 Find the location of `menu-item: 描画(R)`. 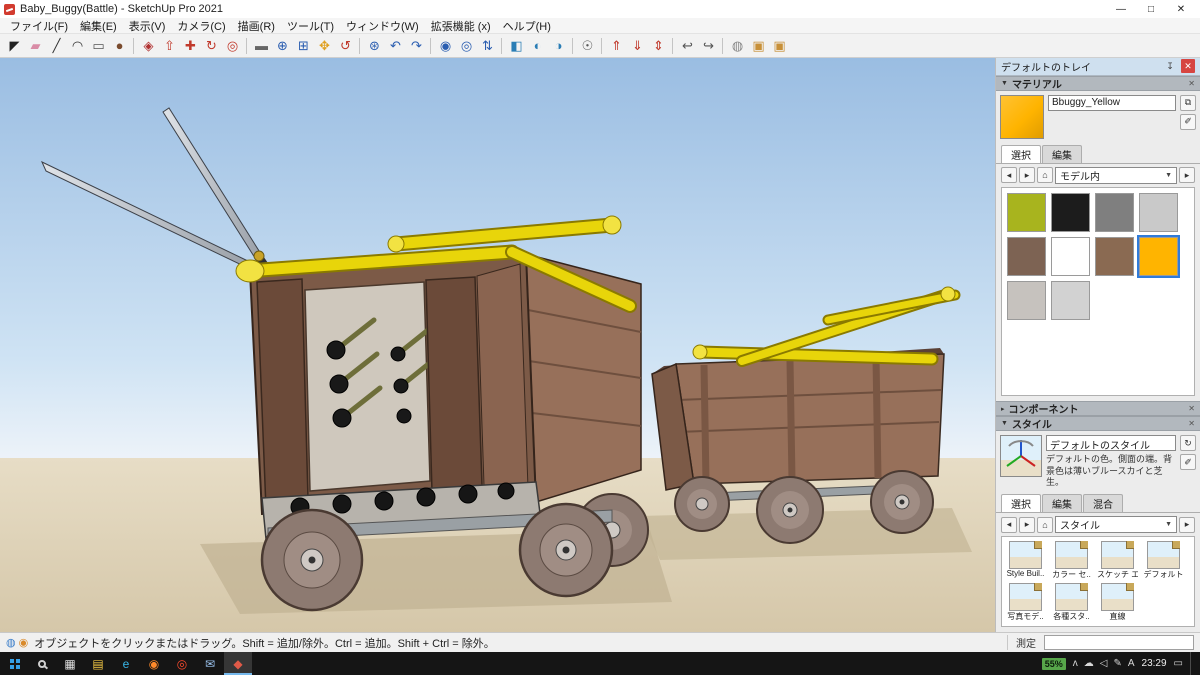

menu-item: 描画(R) is located at coordinates (256, 26).